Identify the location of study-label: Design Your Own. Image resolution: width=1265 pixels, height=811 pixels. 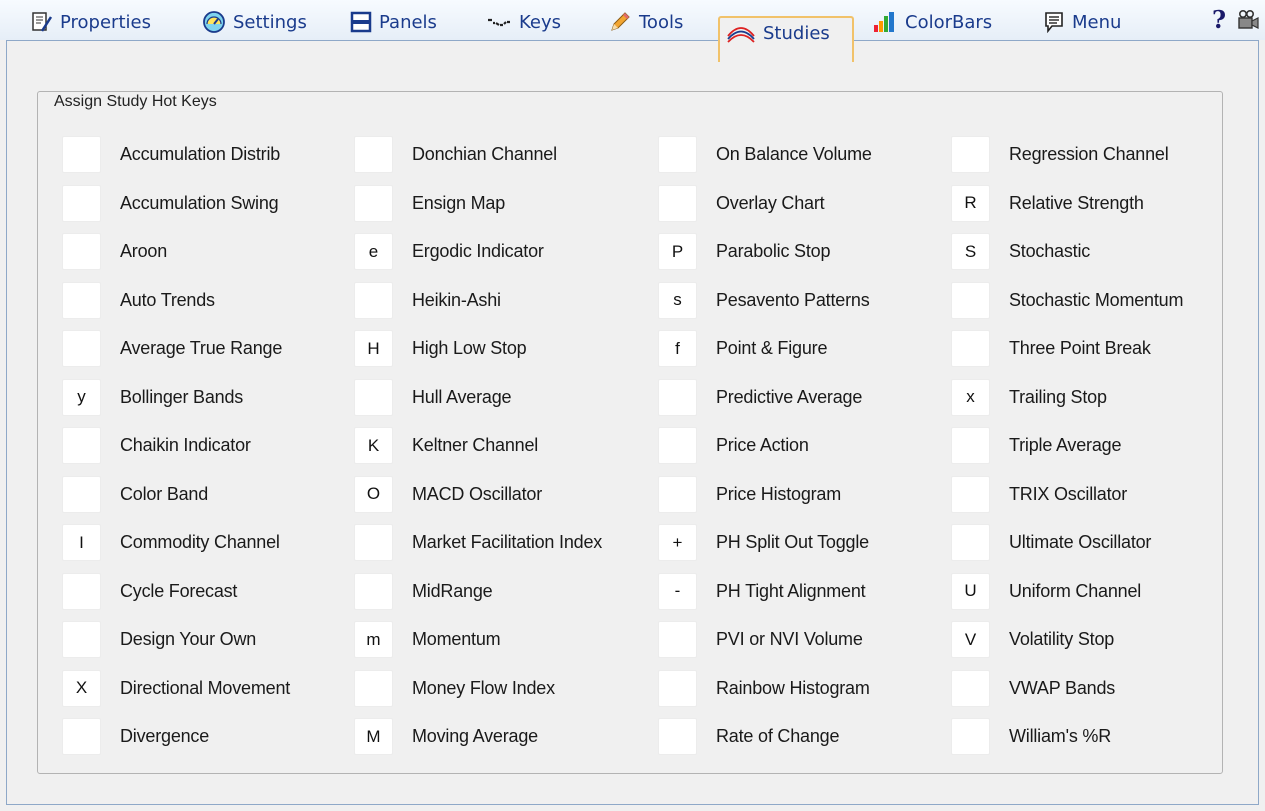
(188, 639).